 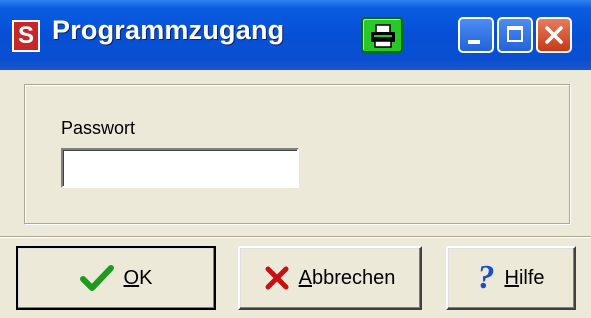 I want to click on app-logo-icon: S, so click(x=26, y=36).